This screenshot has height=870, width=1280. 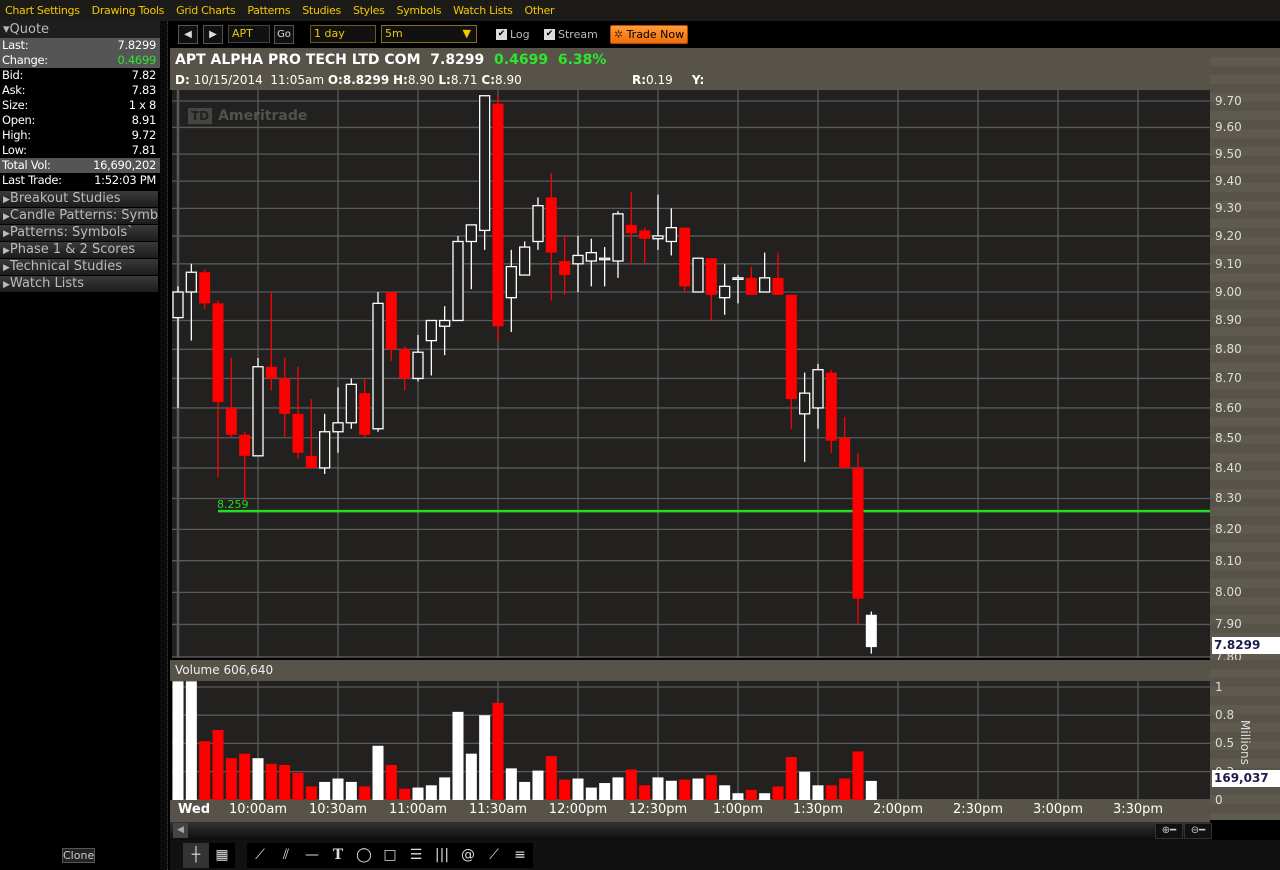 I want to click on section-breakout-studies: ▶Breakout Studies, so click(x=79, y=199).